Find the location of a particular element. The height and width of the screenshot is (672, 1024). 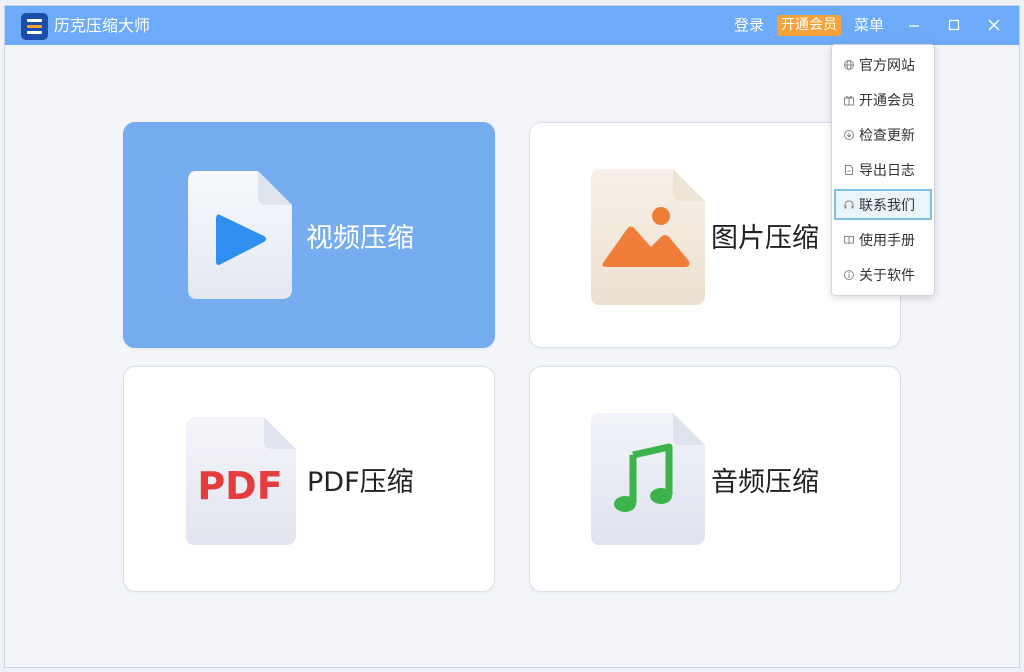

app-logo-icon is located at coordinates (34, 26).